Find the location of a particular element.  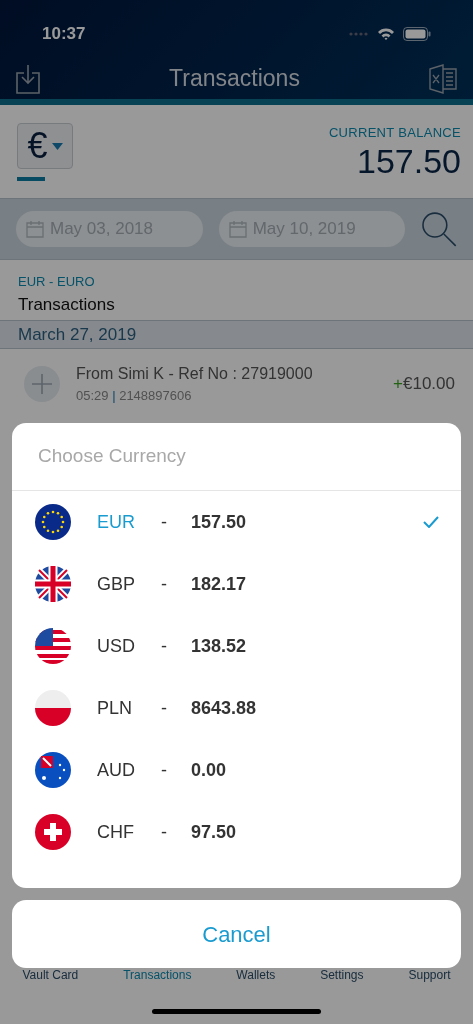

status-time: 10:37 is located at coordinates (64, 34).